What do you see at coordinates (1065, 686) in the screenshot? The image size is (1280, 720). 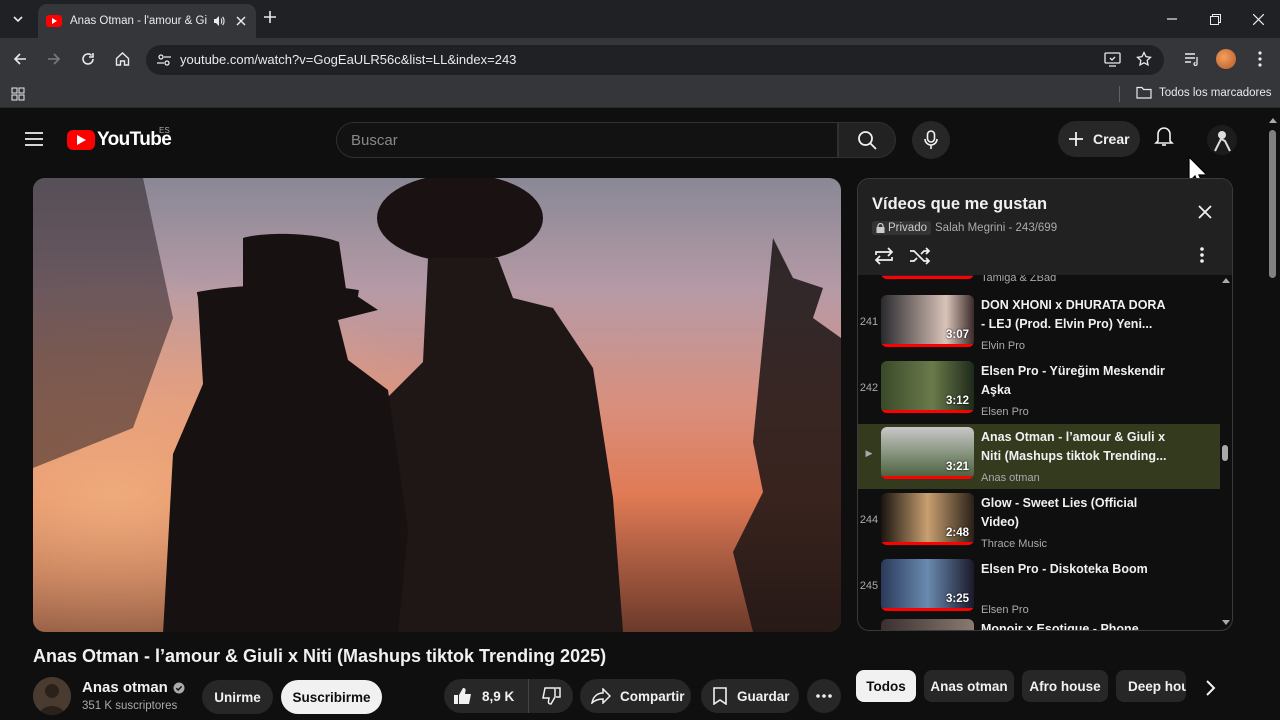 I see `chip-afro-house: Afro house` at bounding box center [1065, 686].